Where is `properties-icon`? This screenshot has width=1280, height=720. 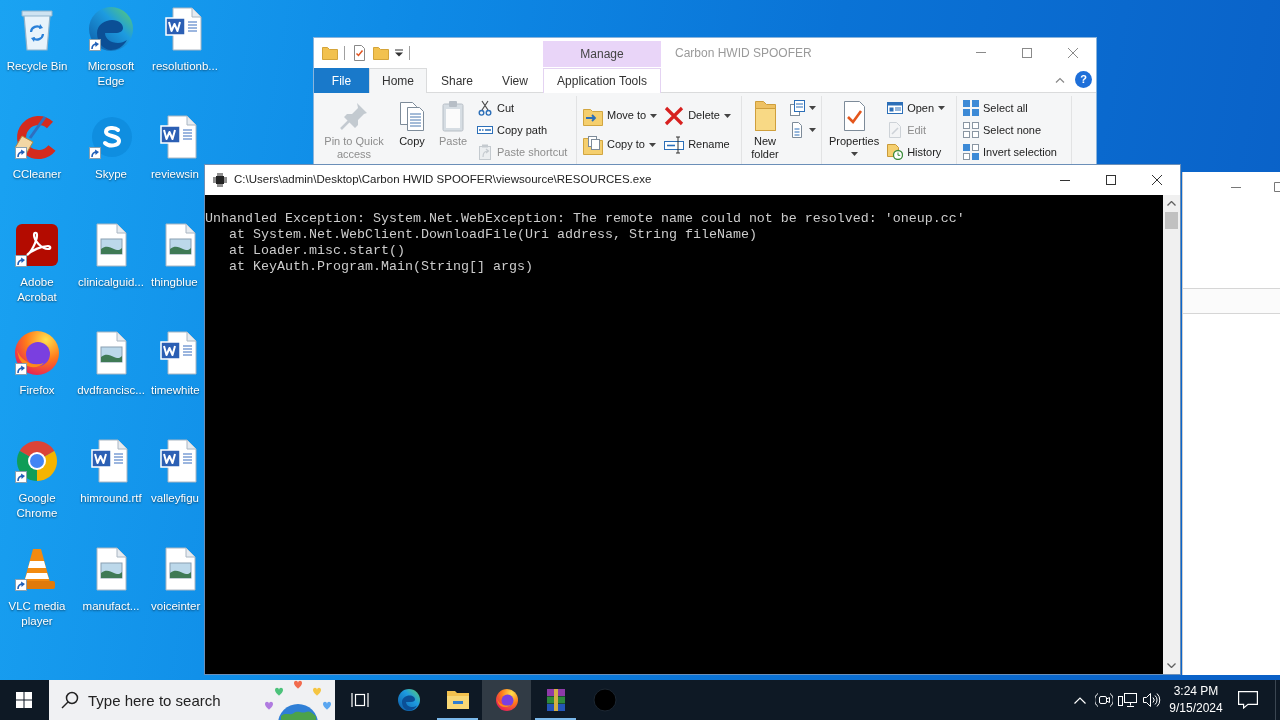
properties-icon is located at coordinates (359, 52).